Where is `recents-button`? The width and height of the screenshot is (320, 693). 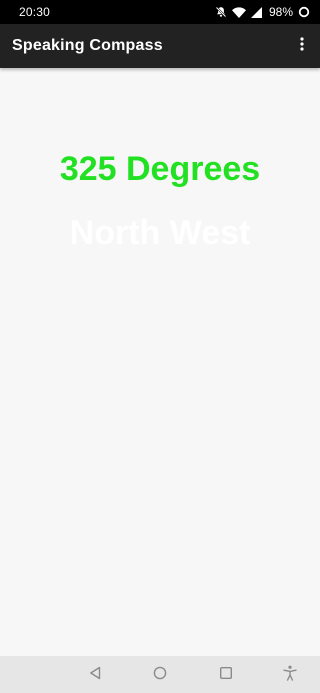 recents-button is located at coordinates (226, 675).